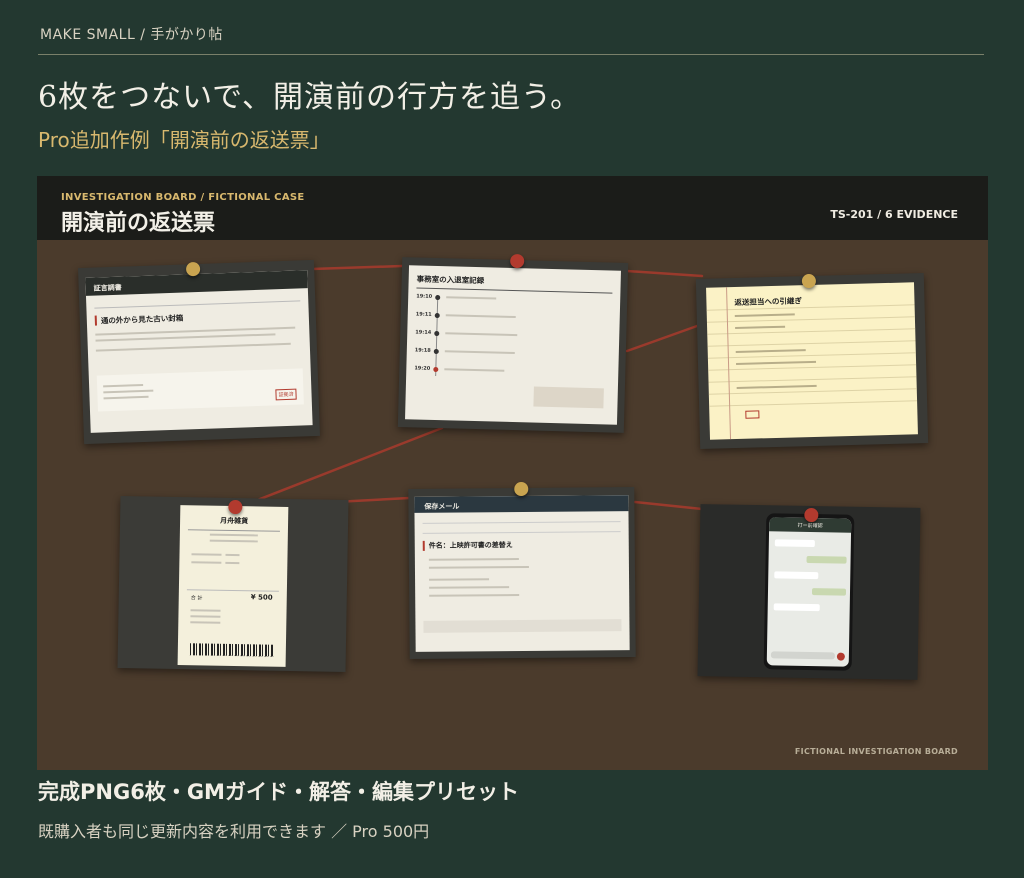  I want to click on phone-screen: 打ー前確認, so click(809, 592).